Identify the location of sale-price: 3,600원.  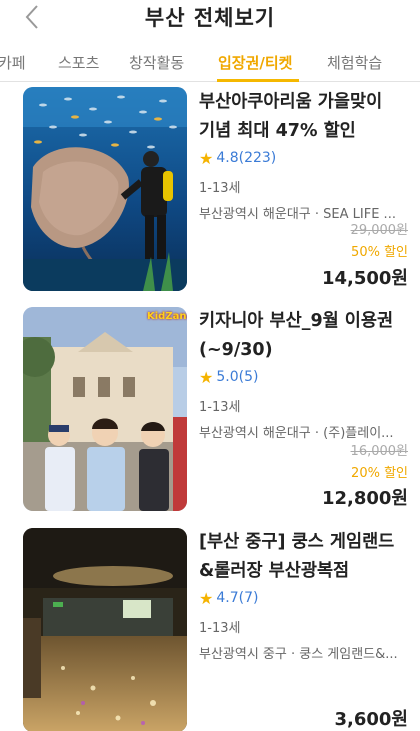
(371, 719).